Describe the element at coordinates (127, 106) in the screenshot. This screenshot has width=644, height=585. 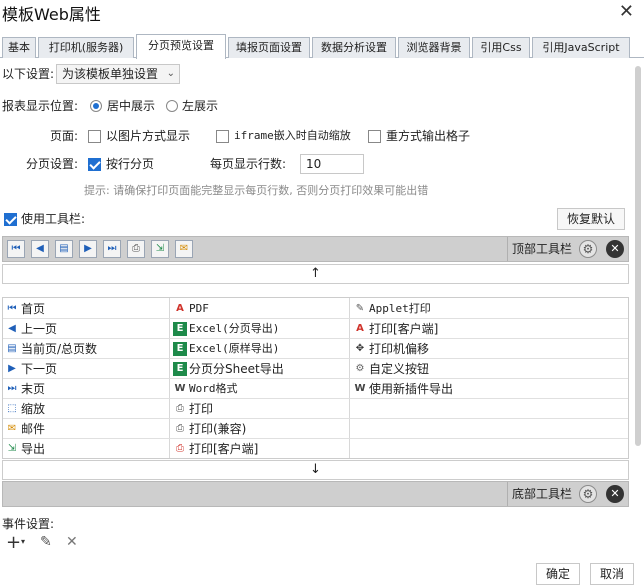
I see `position-center-option: 居中展示` at that location.